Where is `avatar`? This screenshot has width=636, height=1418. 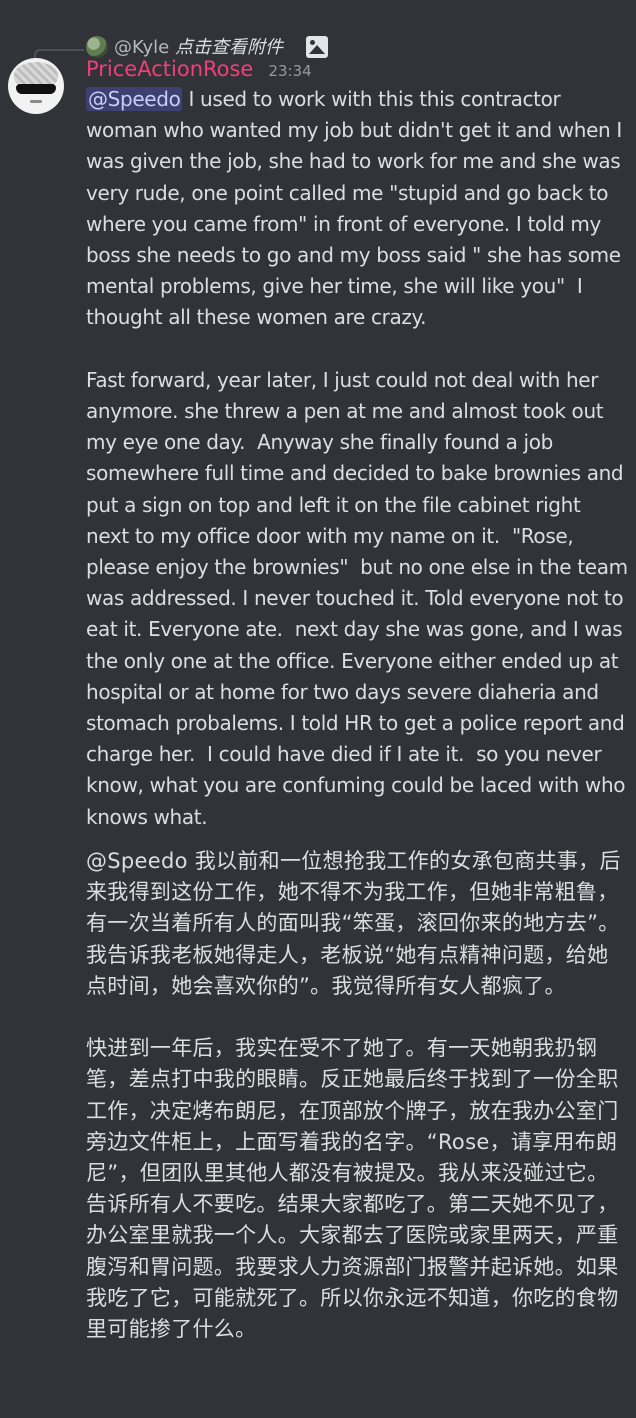 avatar is located at coordinates (36, 86).